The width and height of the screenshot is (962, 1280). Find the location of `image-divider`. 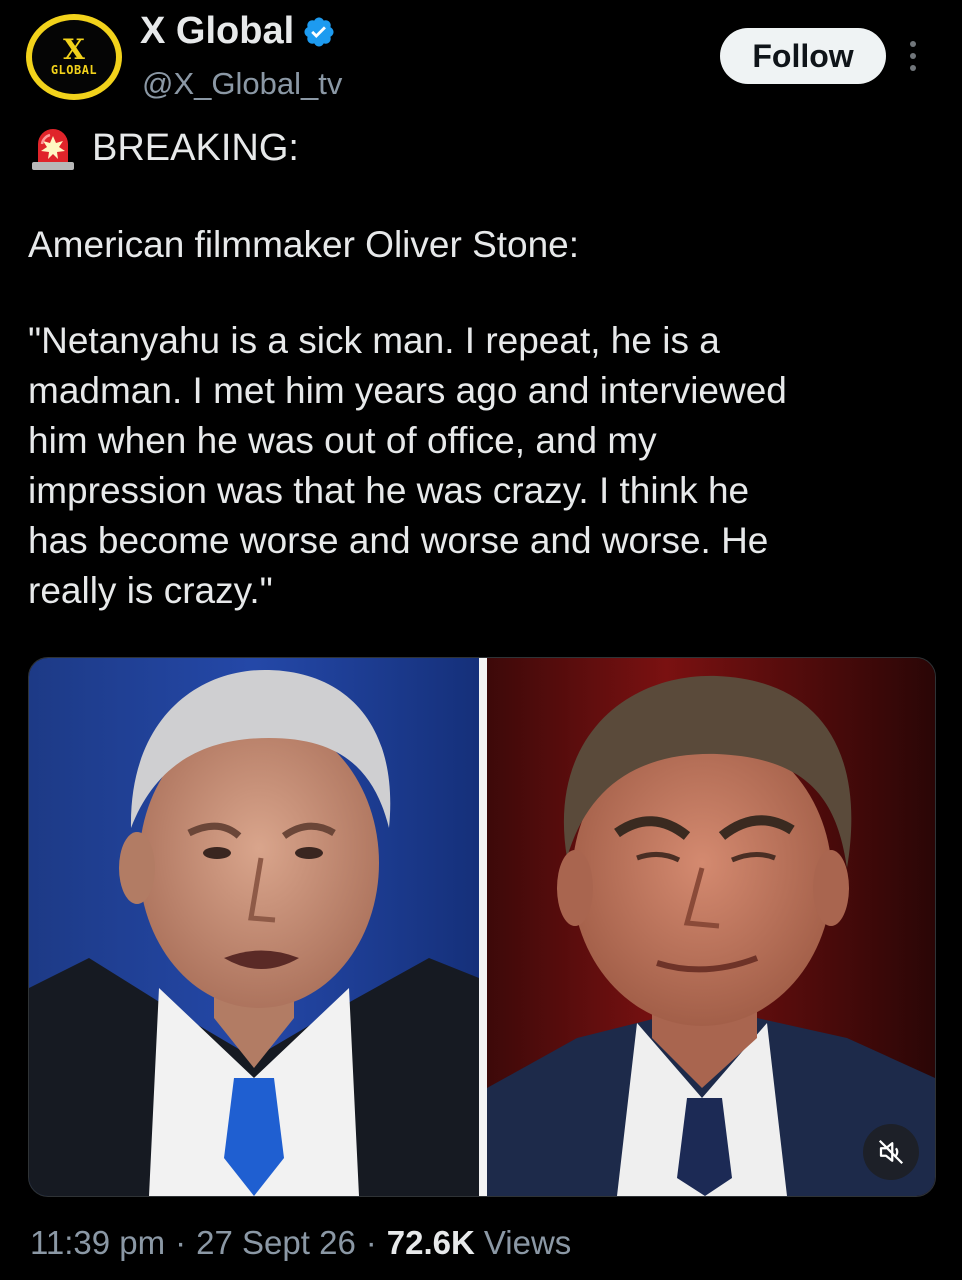

image-divider is located at coordinates (483, 927).